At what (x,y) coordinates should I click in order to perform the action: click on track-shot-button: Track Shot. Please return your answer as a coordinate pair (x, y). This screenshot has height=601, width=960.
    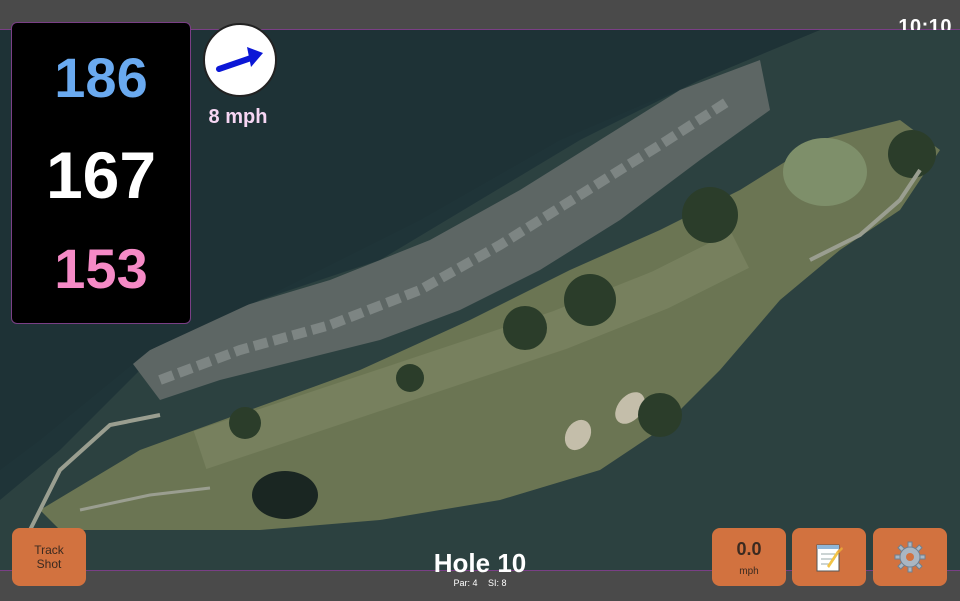
    Looking at the image, I should click on (49, 557).